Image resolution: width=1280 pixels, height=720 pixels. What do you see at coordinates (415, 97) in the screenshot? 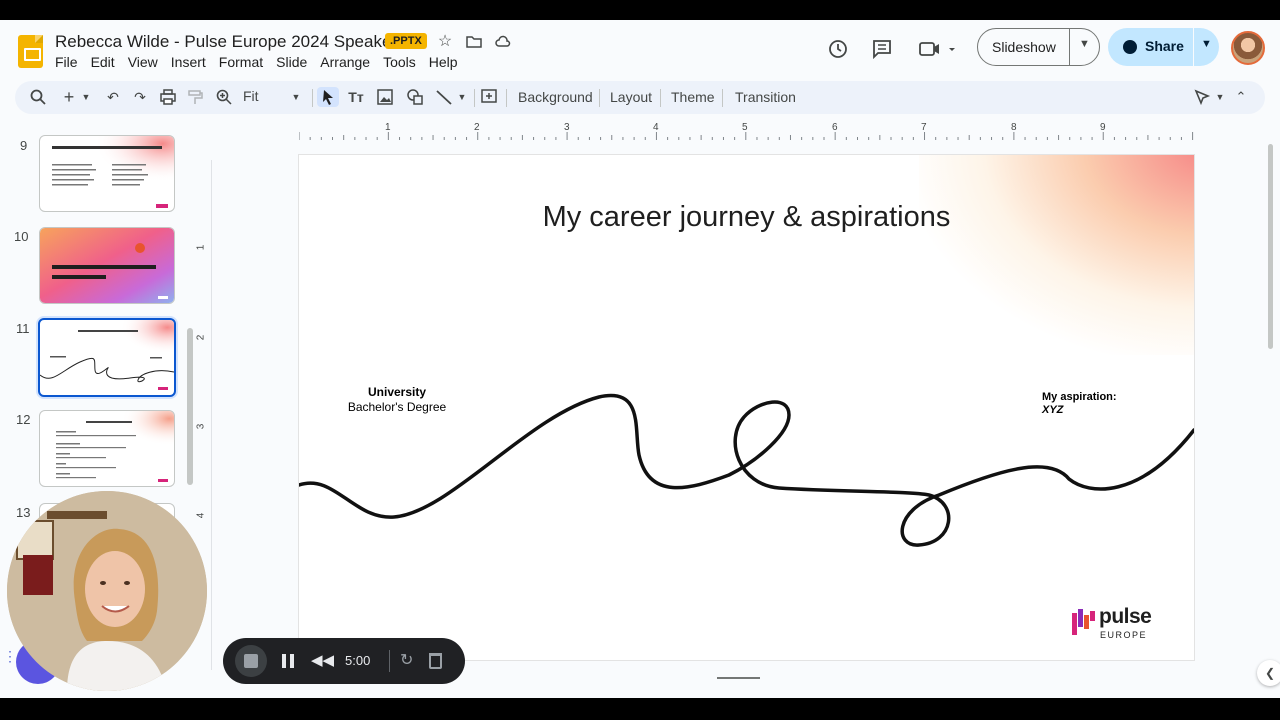
I see `shape-icon` at bounding box center [415, 97].